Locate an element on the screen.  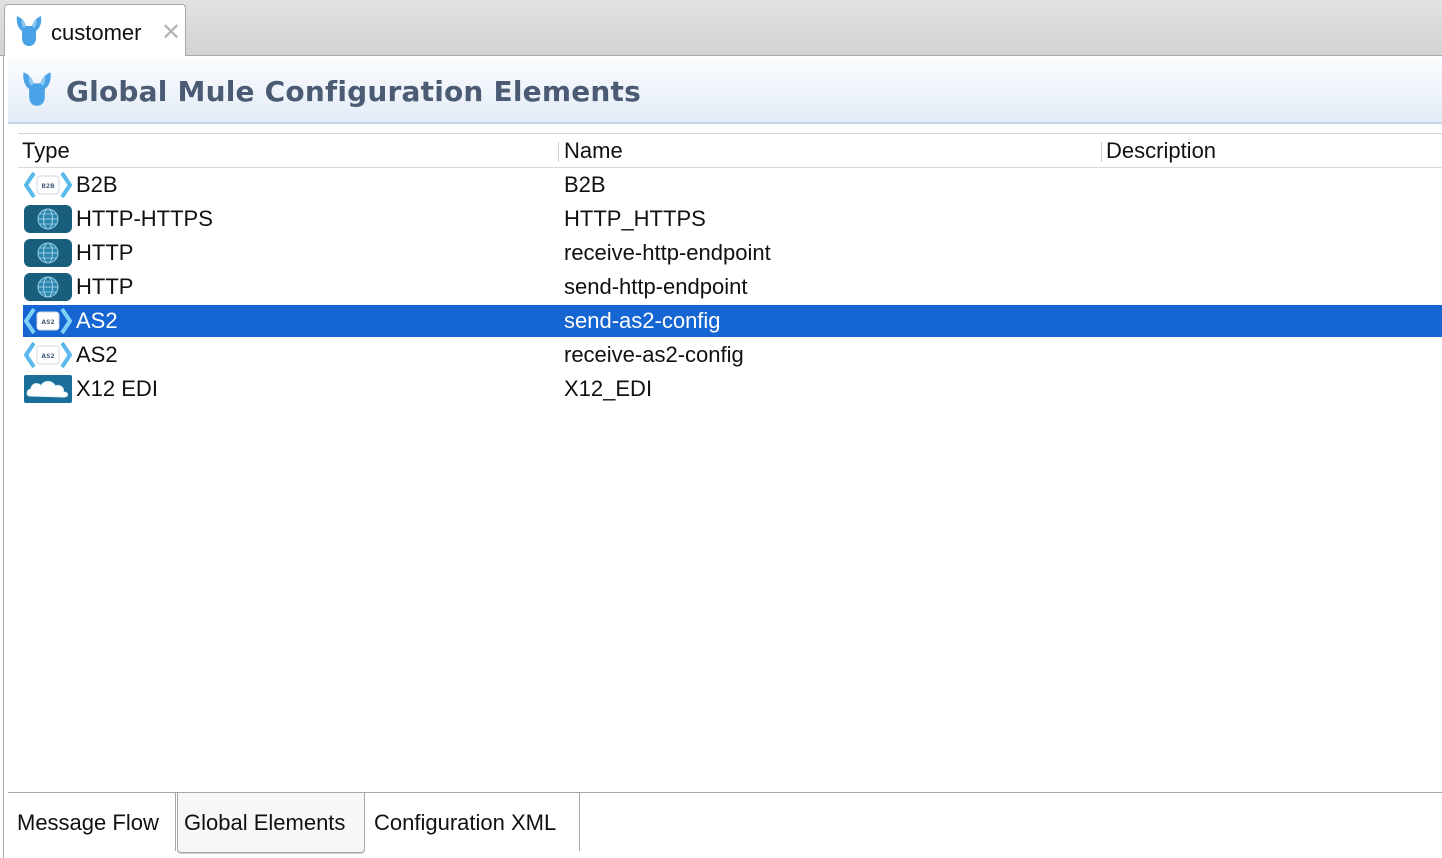
tab-label: Configuration XML is located at coordinates (465, 822).